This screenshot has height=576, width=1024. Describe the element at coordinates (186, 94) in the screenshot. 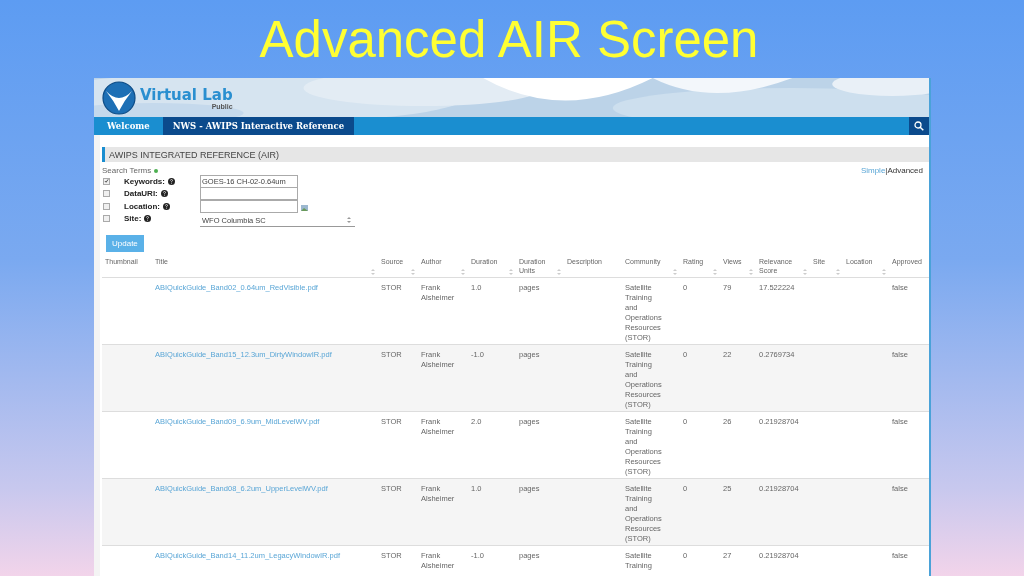

I see `site-name: Virtual Lab` at that location.